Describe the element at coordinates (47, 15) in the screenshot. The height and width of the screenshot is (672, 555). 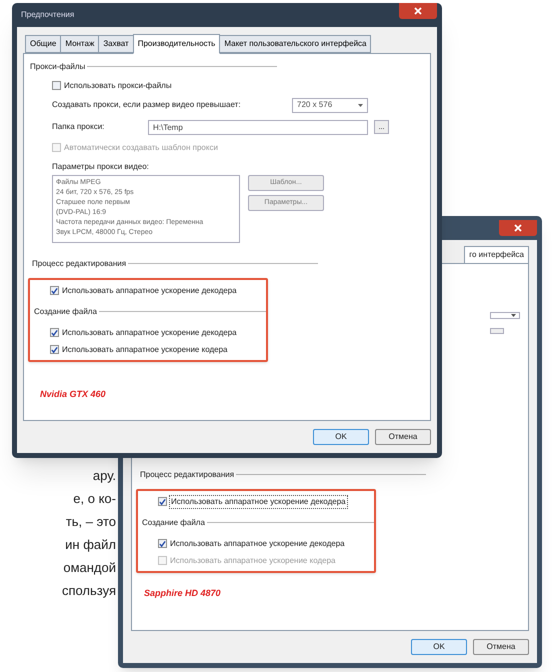
I see `window-title: Предпочтения` at that location.